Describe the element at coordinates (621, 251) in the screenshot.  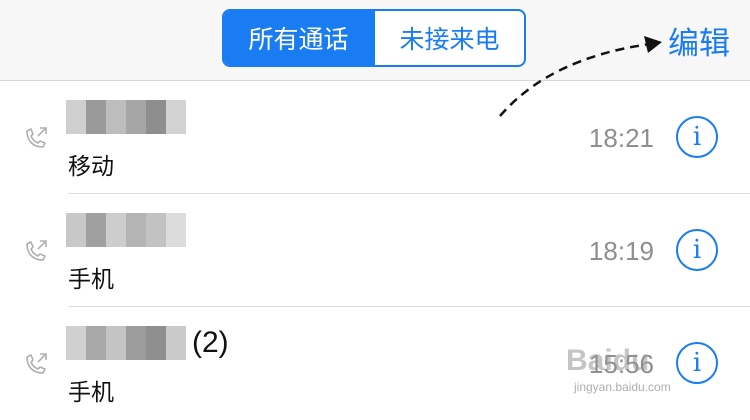
I see `call-time: 18:19` at that location.